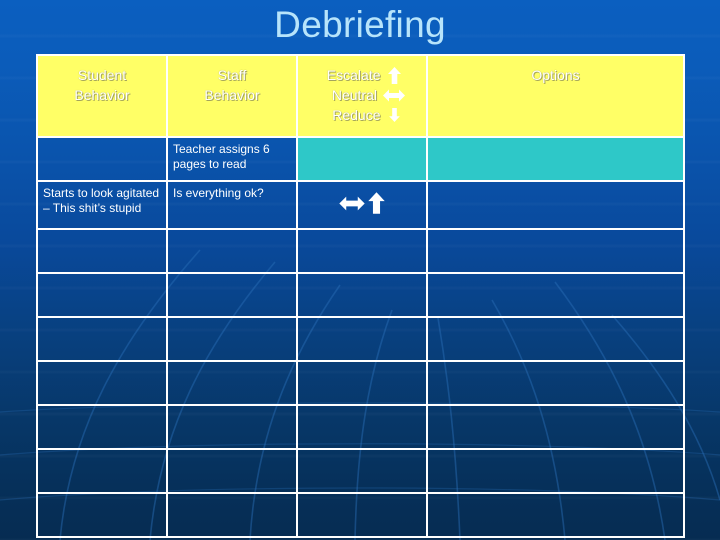 The height and width of the screenshot is (540, 720). I want to click on page-title: Debriefing, so click(360, 24).